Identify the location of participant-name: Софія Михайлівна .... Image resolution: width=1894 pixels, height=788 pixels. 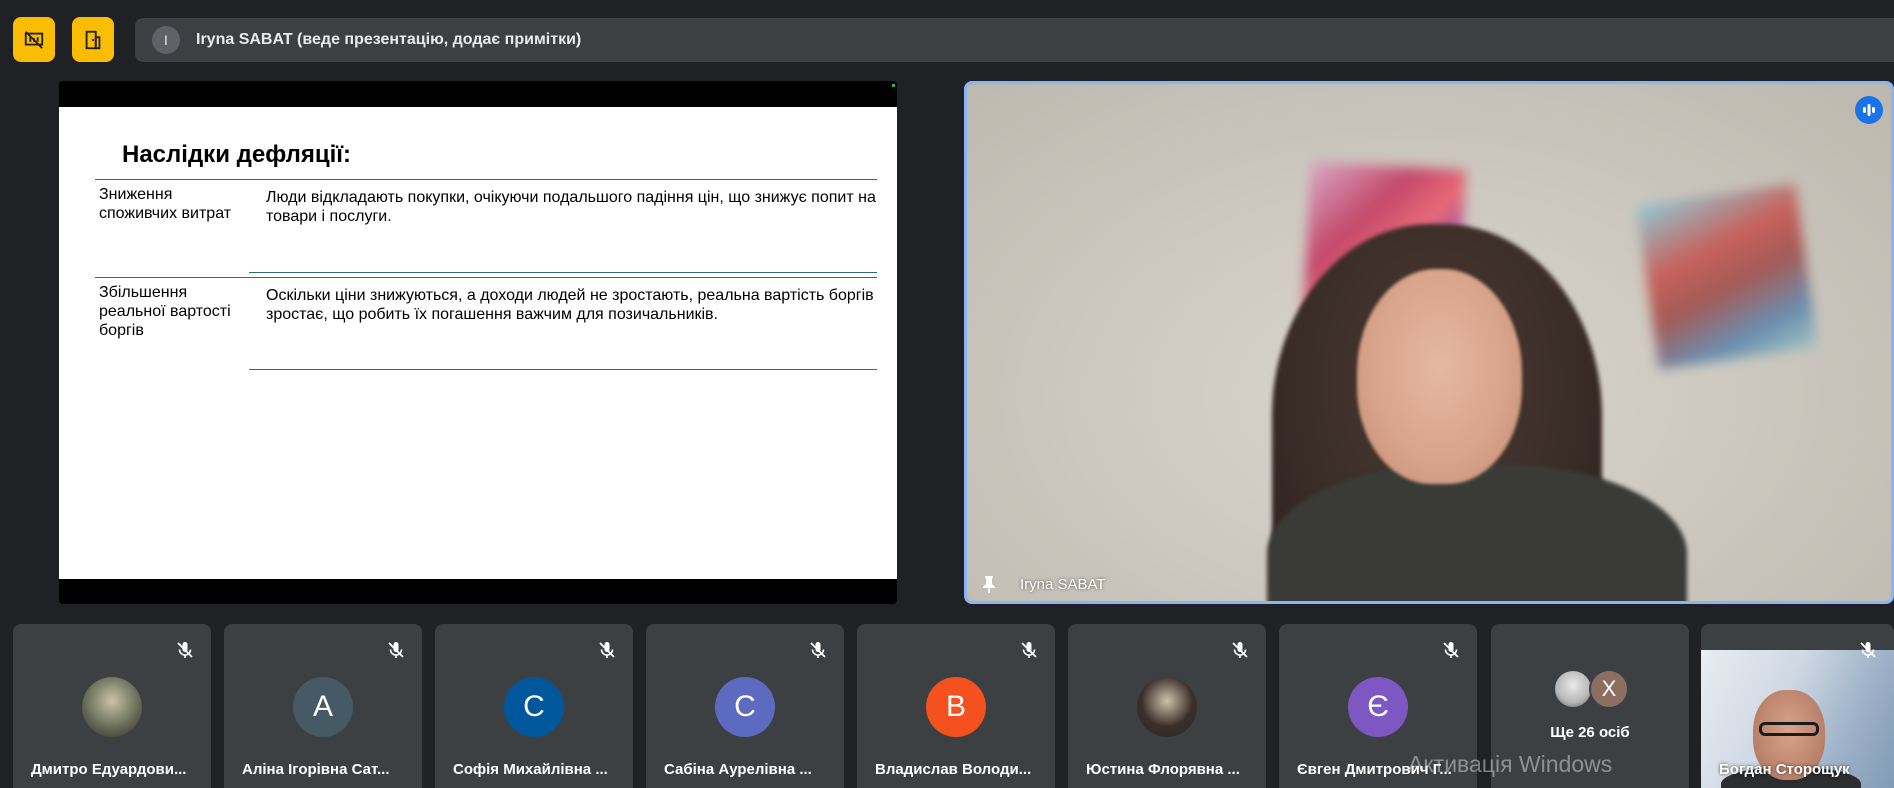
(530, 769).